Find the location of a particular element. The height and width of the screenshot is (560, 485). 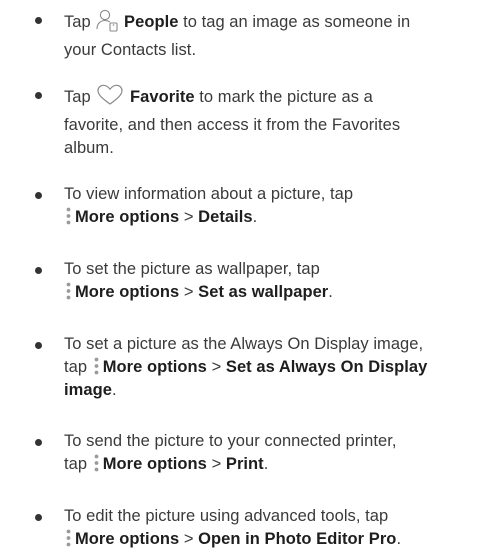

favorite-label: Favorite is located at coordinates (162, 97).